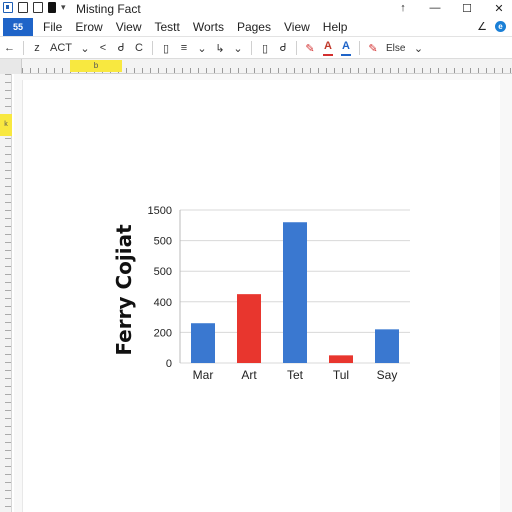  I want to click on font-dropdown-chevron-icon: ⌄, so click(85, 48).